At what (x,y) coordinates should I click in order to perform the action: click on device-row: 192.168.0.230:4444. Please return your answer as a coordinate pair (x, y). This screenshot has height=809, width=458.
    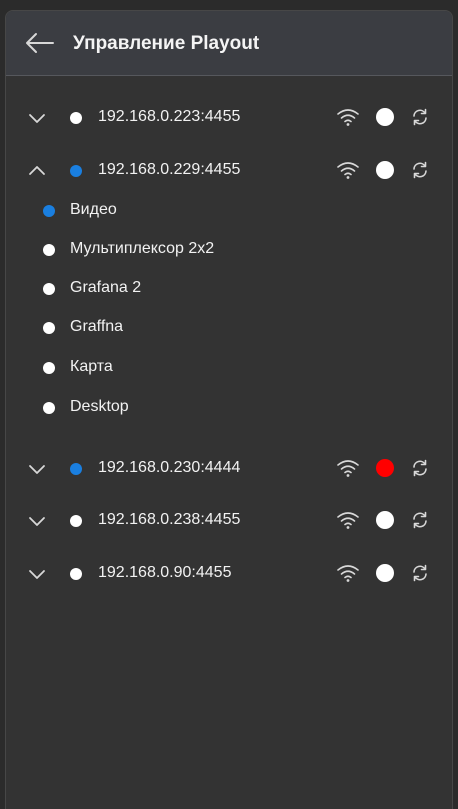
    Looking at the image, I should click on (229, 469).